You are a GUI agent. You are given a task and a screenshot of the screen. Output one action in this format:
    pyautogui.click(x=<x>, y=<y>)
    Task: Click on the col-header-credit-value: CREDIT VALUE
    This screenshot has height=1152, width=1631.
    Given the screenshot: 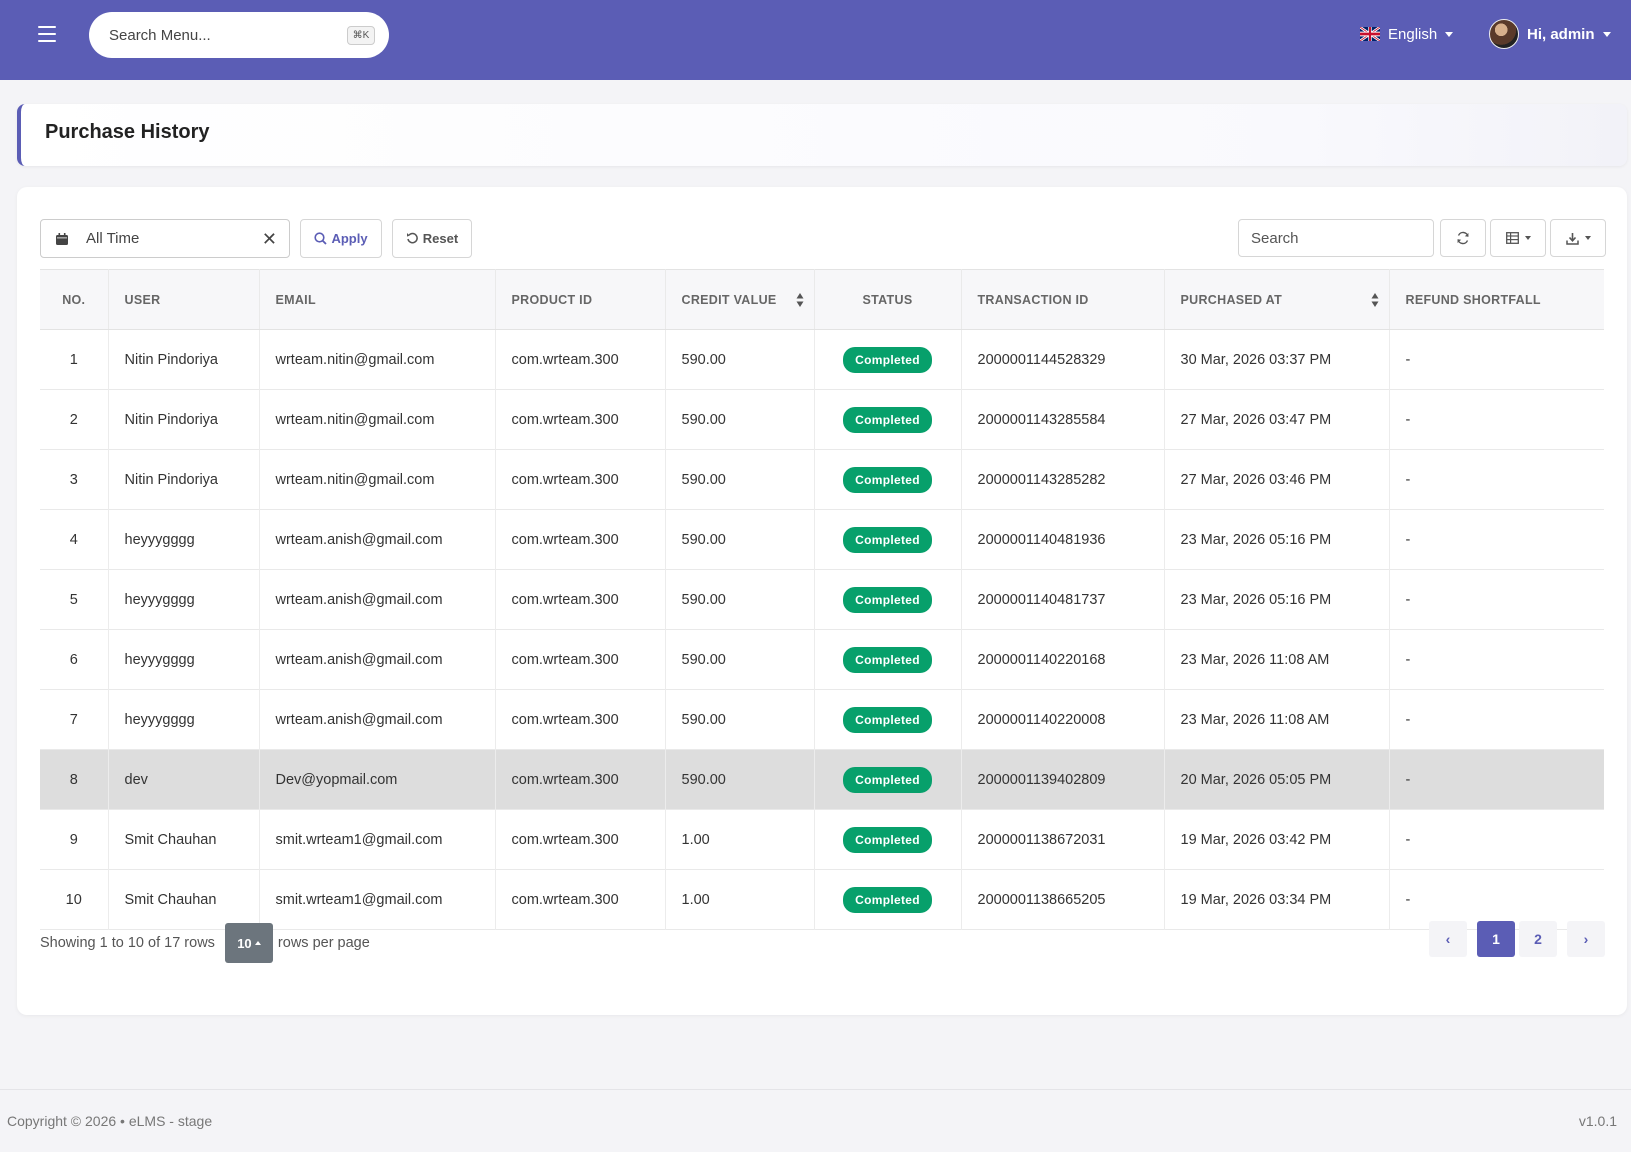 What is the action you would take?
    pyautogui.click(x=740, y=299)
    